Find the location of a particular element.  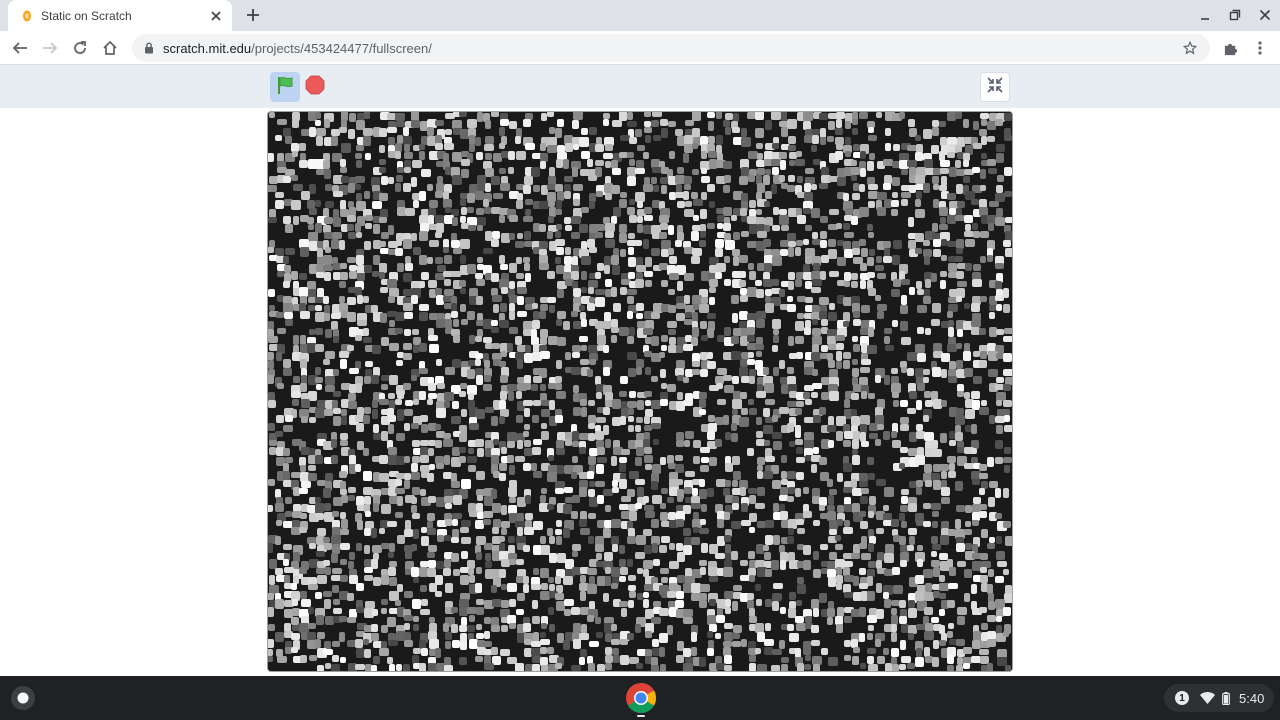

chromeos-shelf: 1 5:40 is located at coordinates (640, 698).